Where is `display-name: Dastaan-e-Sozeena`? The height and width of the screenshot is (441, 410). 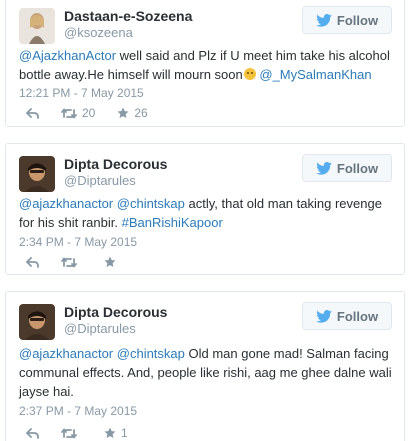 display-name: Dastaan-e-Sozeena is located at coordinates (128, 16).